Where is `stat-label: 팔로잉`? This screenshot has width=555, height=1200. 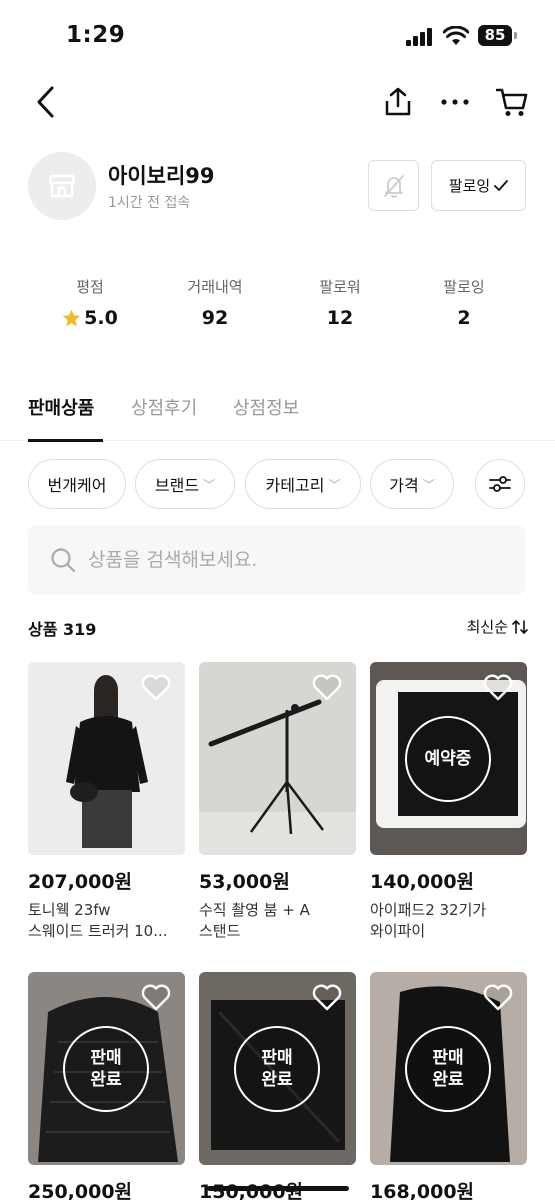 stat-label: 팔로잉 is located at coordinates (464, 287).